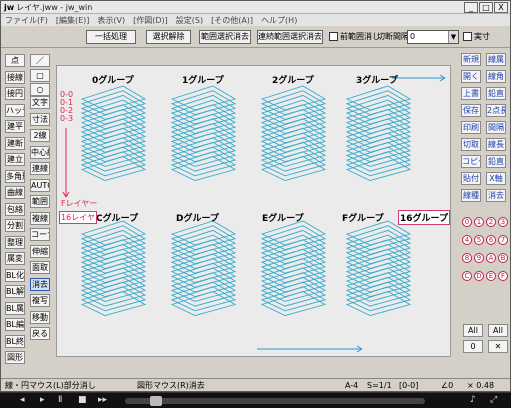  What do you see at coordinates (15, 242) in the screenshot?
I see `tool-col1-11: 整理` at bounding box center [15, 242].